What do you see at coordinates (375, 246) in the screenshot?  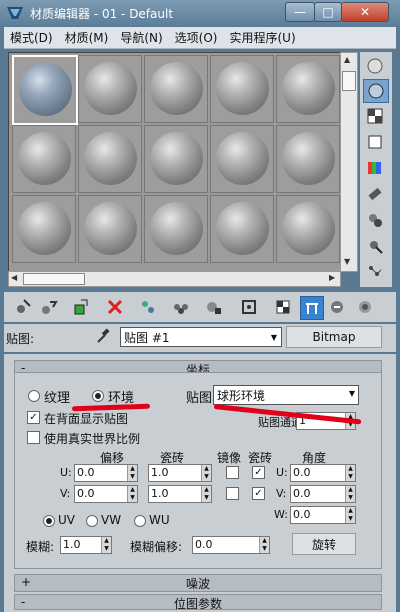 I see `select-by-material-button` at bounding box center [375, 246].